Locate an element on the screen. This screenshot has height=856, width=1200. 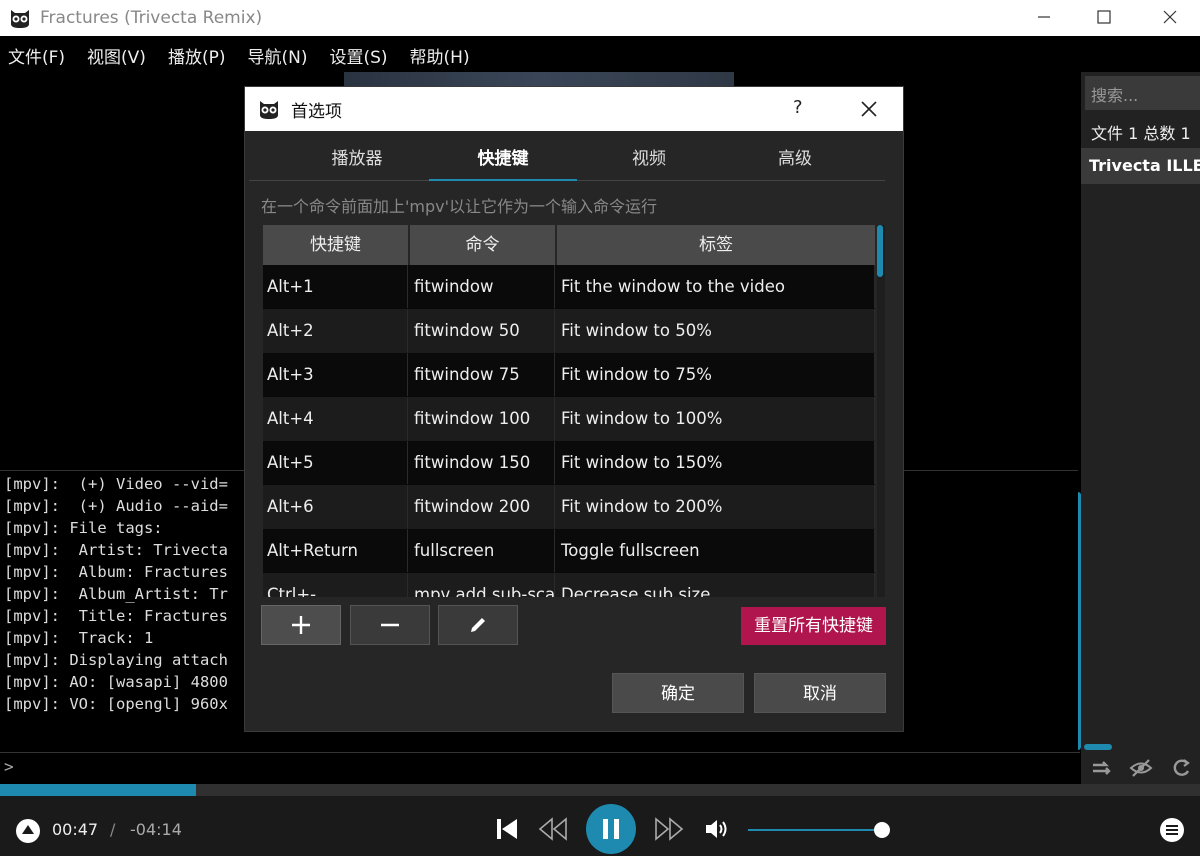
title-bar: Fractures (Trivecta Remix) is located at coordinates (600, 18).